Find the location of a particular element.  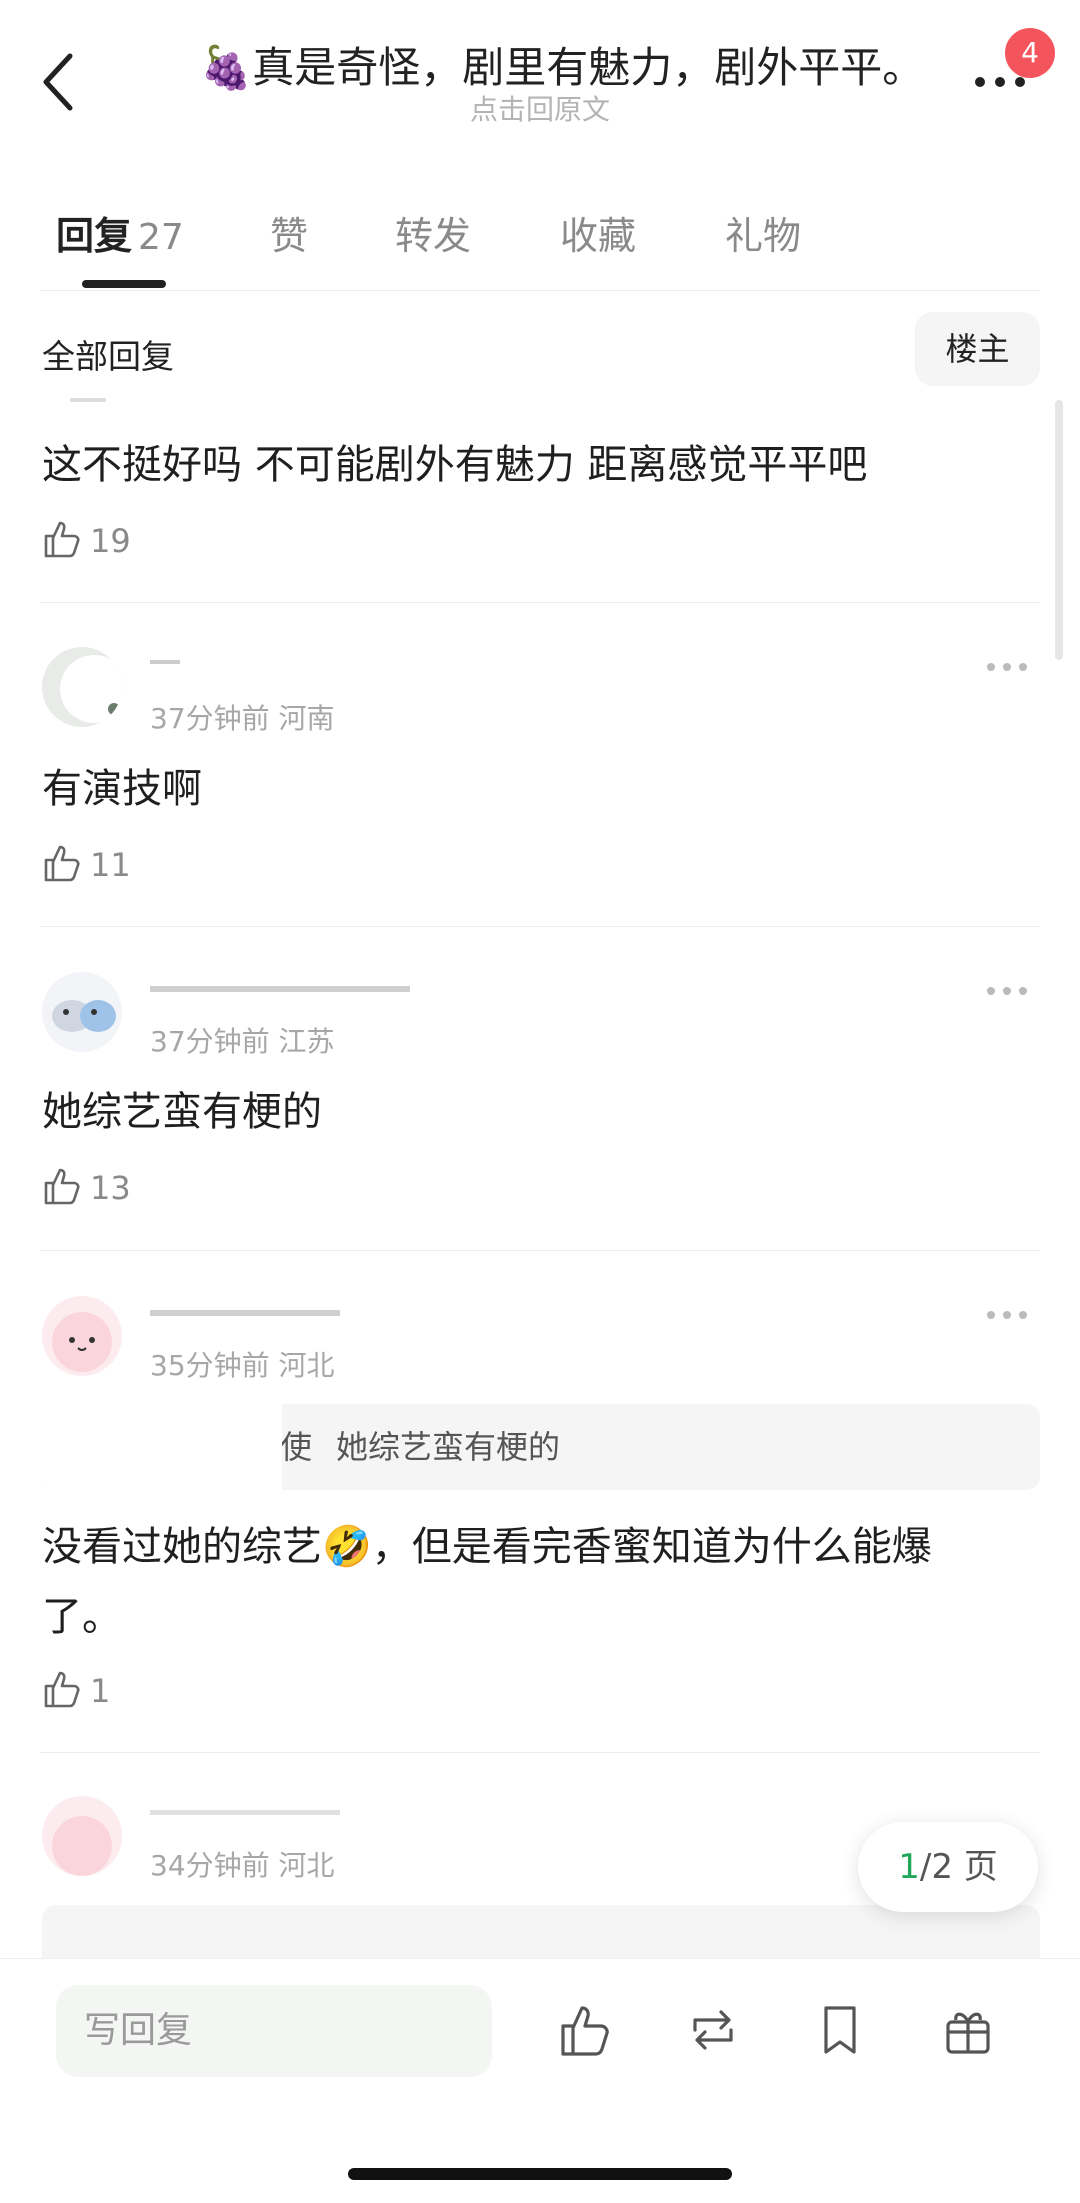

like-button: 13 is located at coordinates (86, 1186).